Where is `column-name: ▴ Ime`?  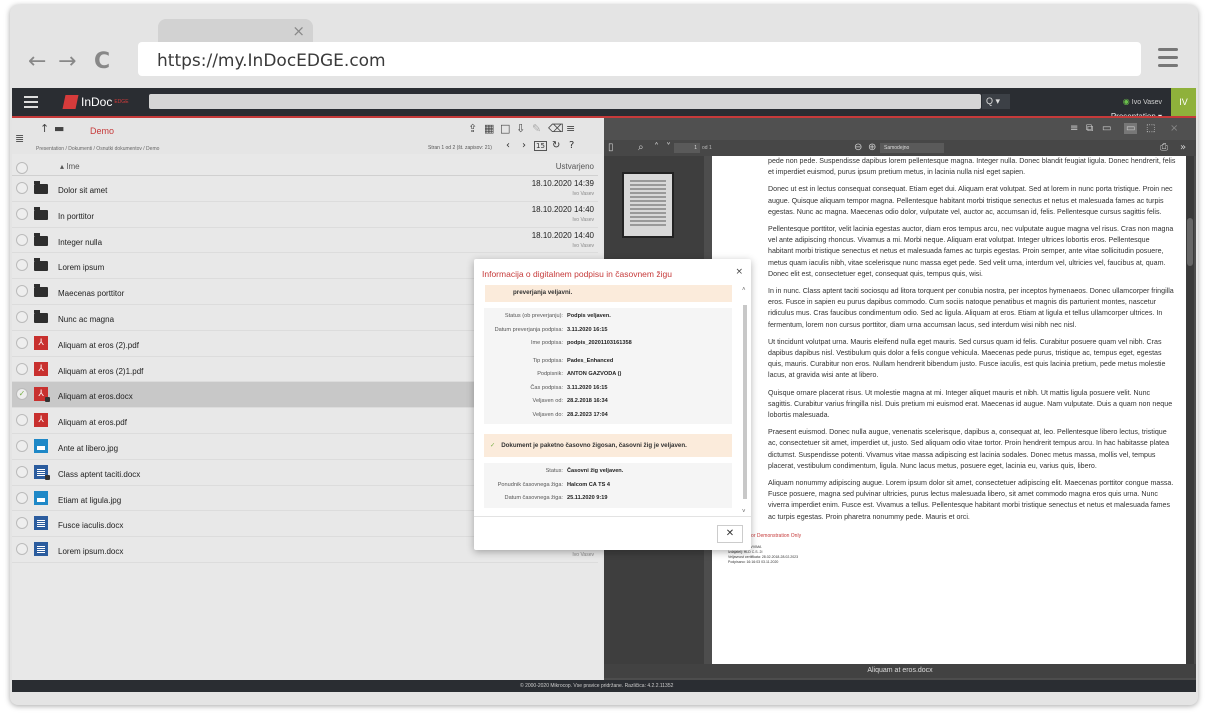 column-name: ▴ Ime is located at coordinates (70, 166).